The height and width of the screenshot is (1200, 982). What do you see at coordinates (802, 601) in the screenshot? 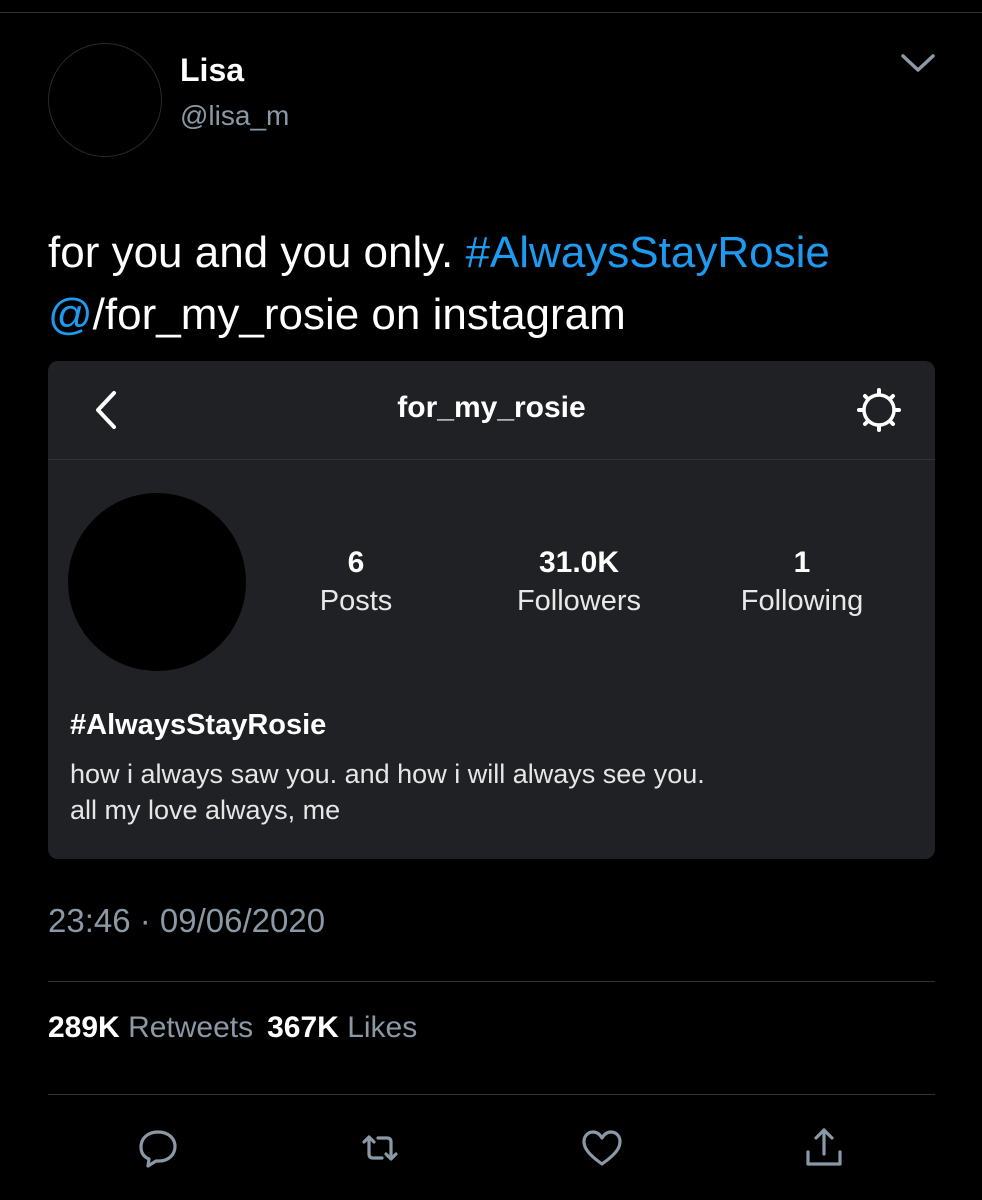
I see `stat-following-label: Following` at bounding box center [802, 601].